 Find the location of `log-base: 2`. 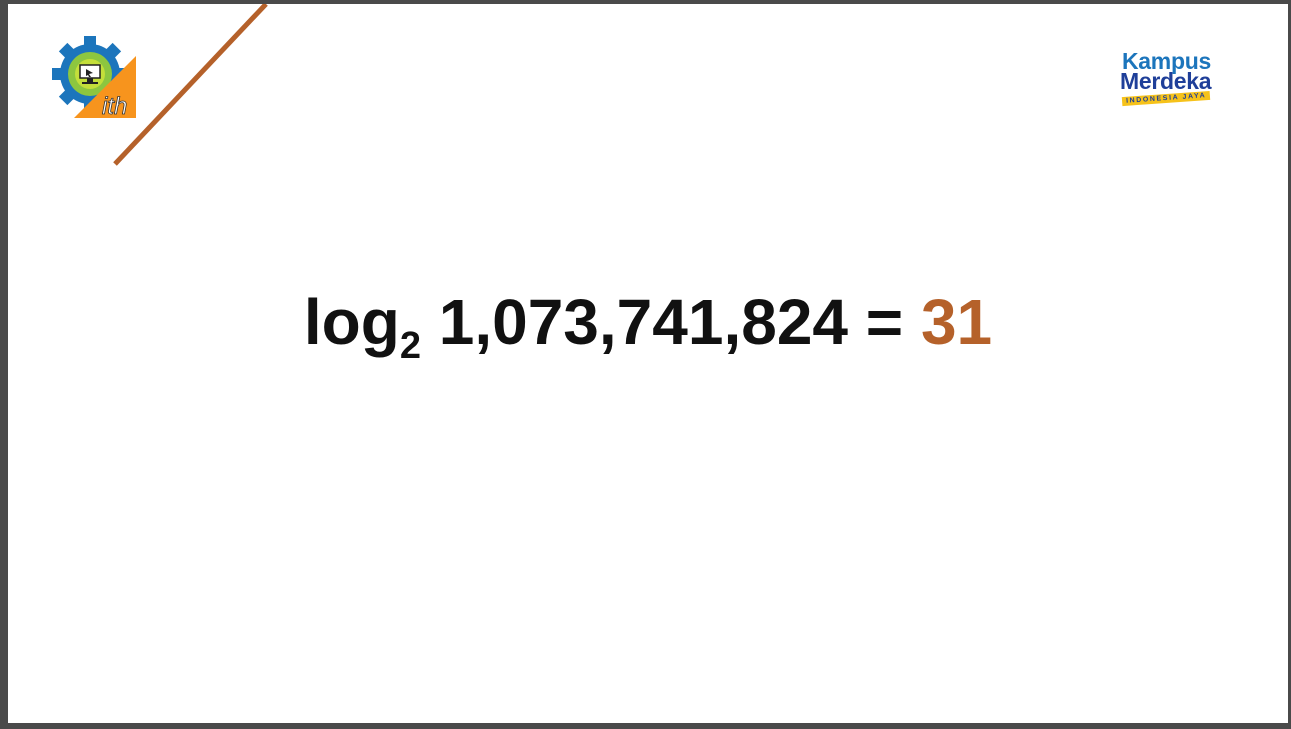

log-base: 2 is located at coordinates (410, 346).